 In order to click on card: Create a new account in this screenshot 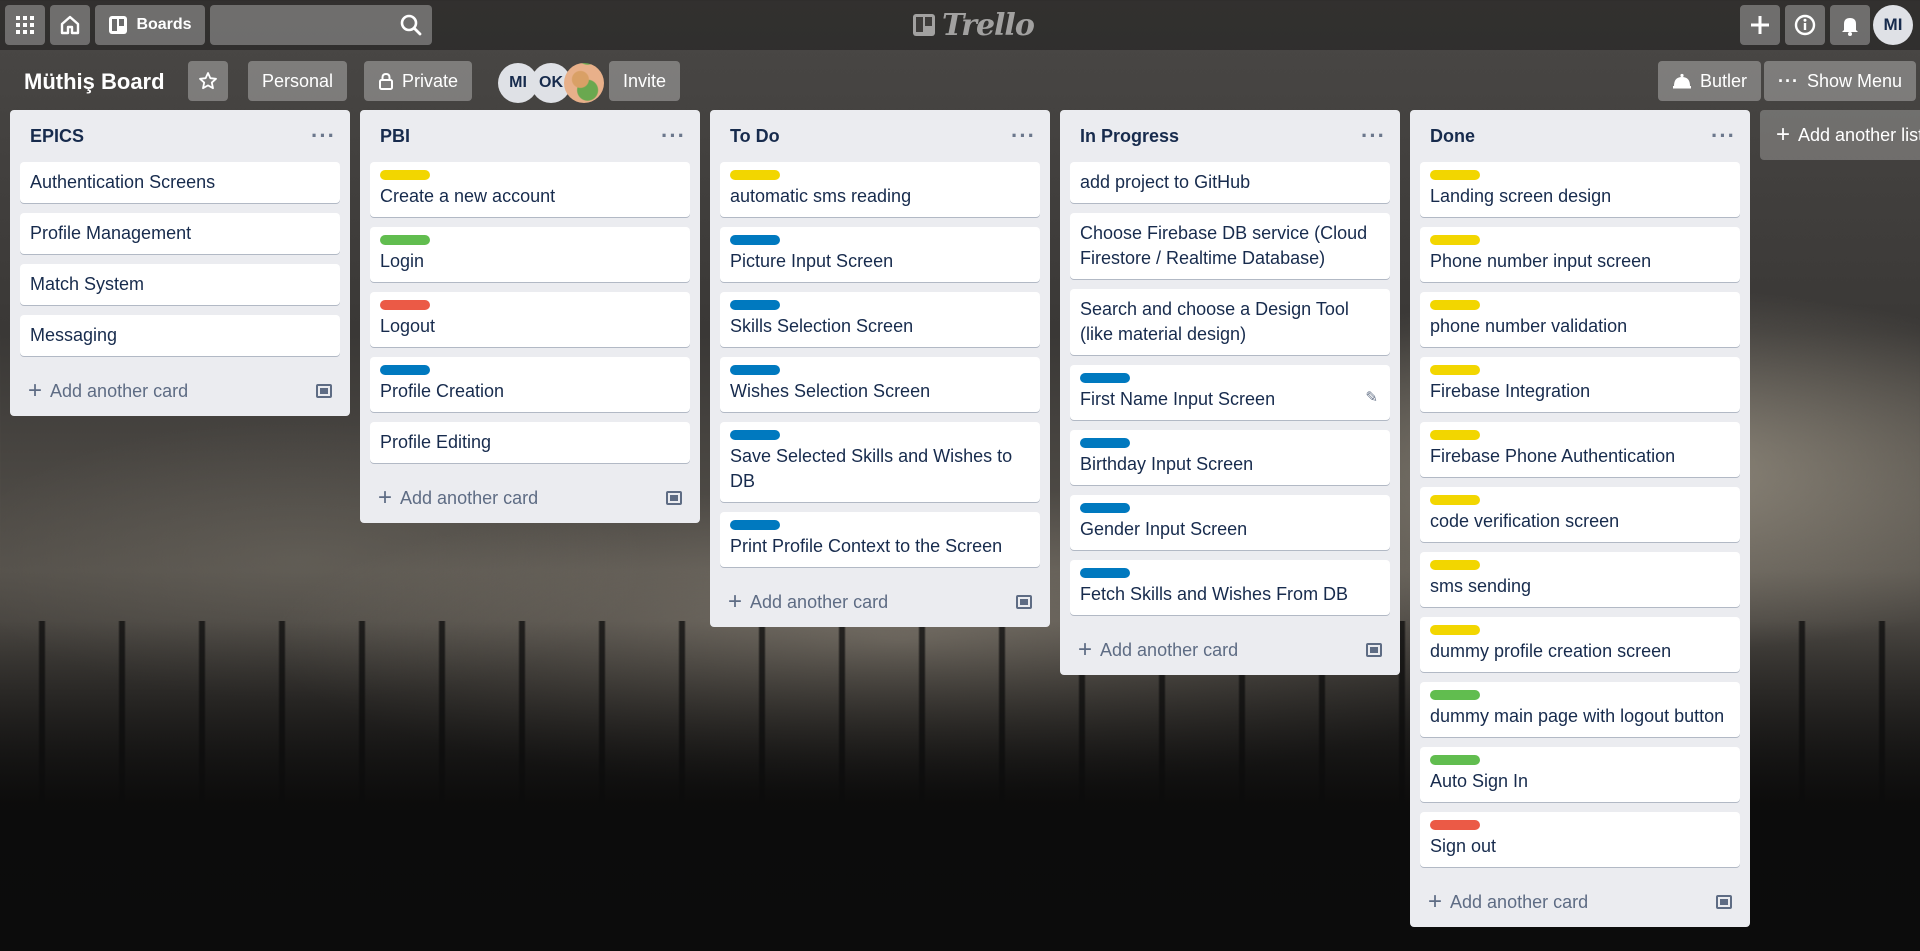, I will do `click(530, 189)`.